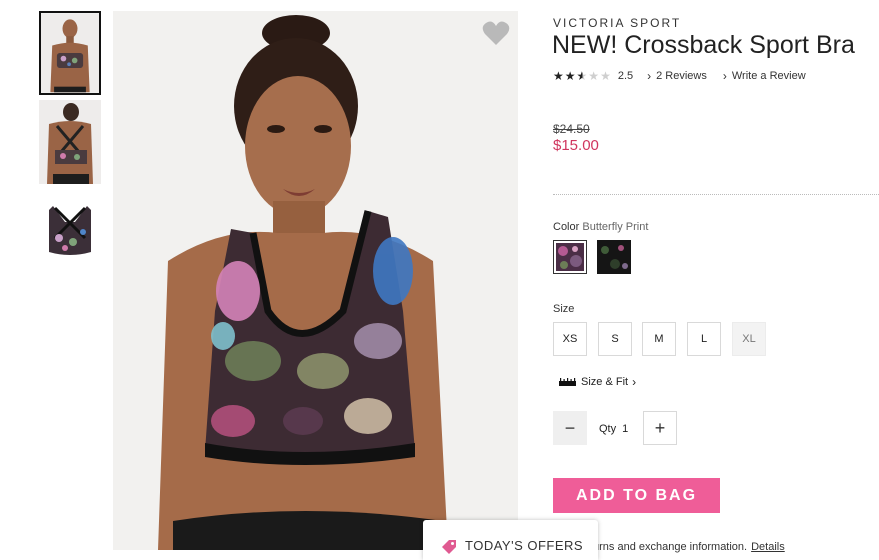  I want to click on todays-offers-tab: TODAY'S OFFERS, so click(510, 540).